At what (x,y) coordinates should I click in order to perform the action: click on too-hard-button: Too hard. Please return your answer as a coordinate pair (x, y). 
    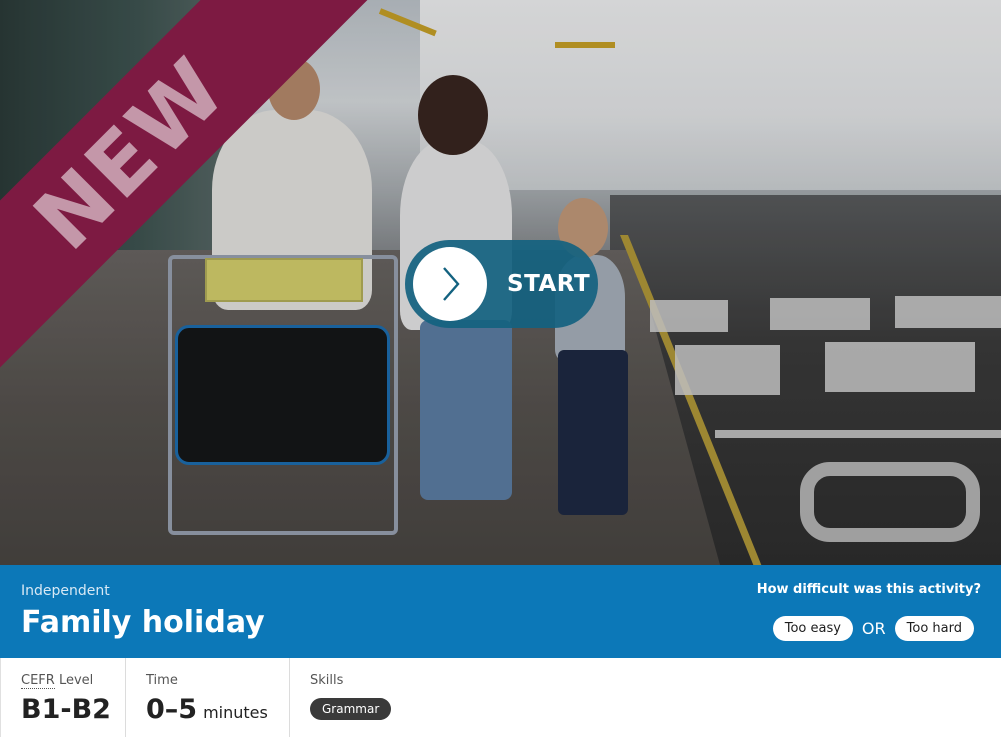
    Looking at the image, I should click on (934, 628).